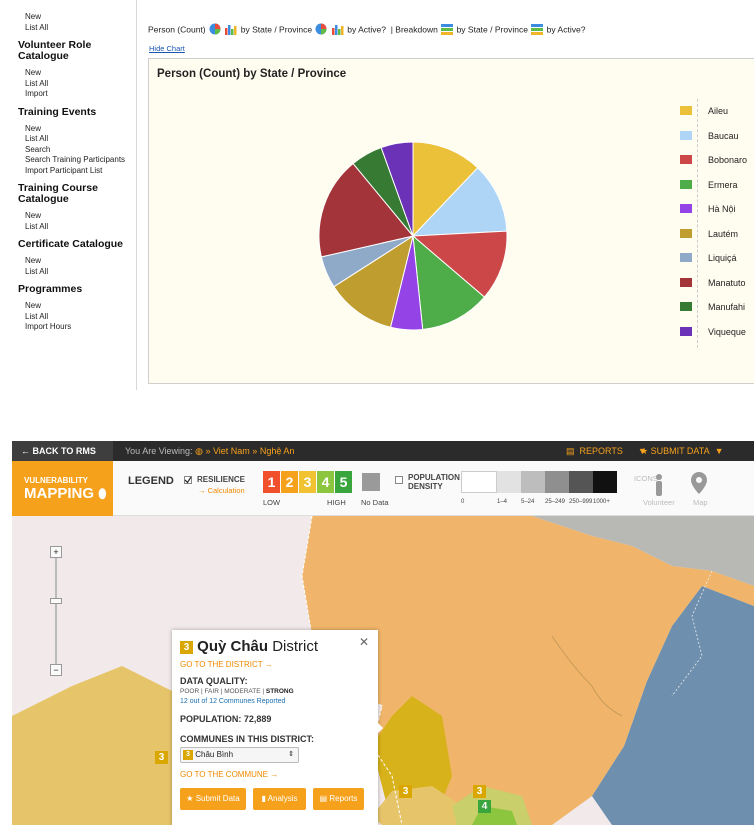  I want to click on scale-nodata-label: No Data, so click(375, 502).